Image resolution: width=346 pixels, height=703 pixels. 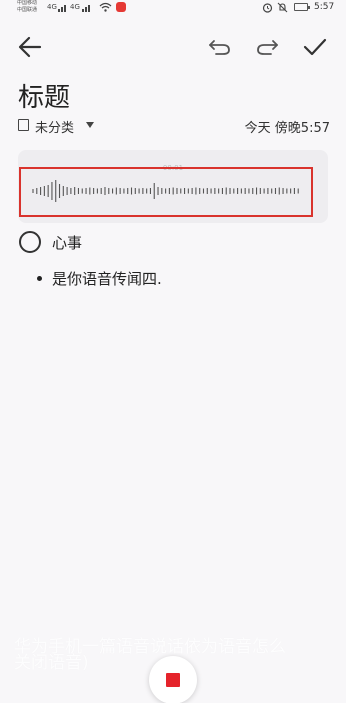 What do you see at coordinates (44, 95) in the screenshot?
I see `note-title: 标题` at bounding box center [44, 95].